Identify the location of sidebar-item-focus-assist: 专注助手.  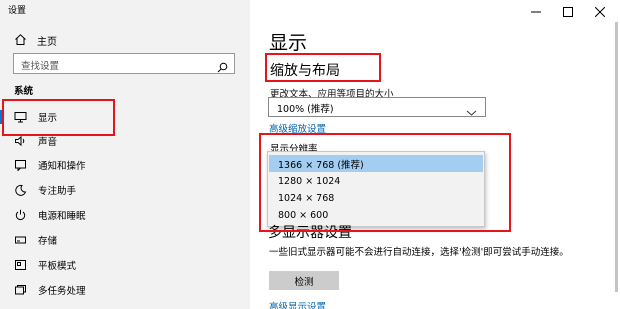
(125, 190).